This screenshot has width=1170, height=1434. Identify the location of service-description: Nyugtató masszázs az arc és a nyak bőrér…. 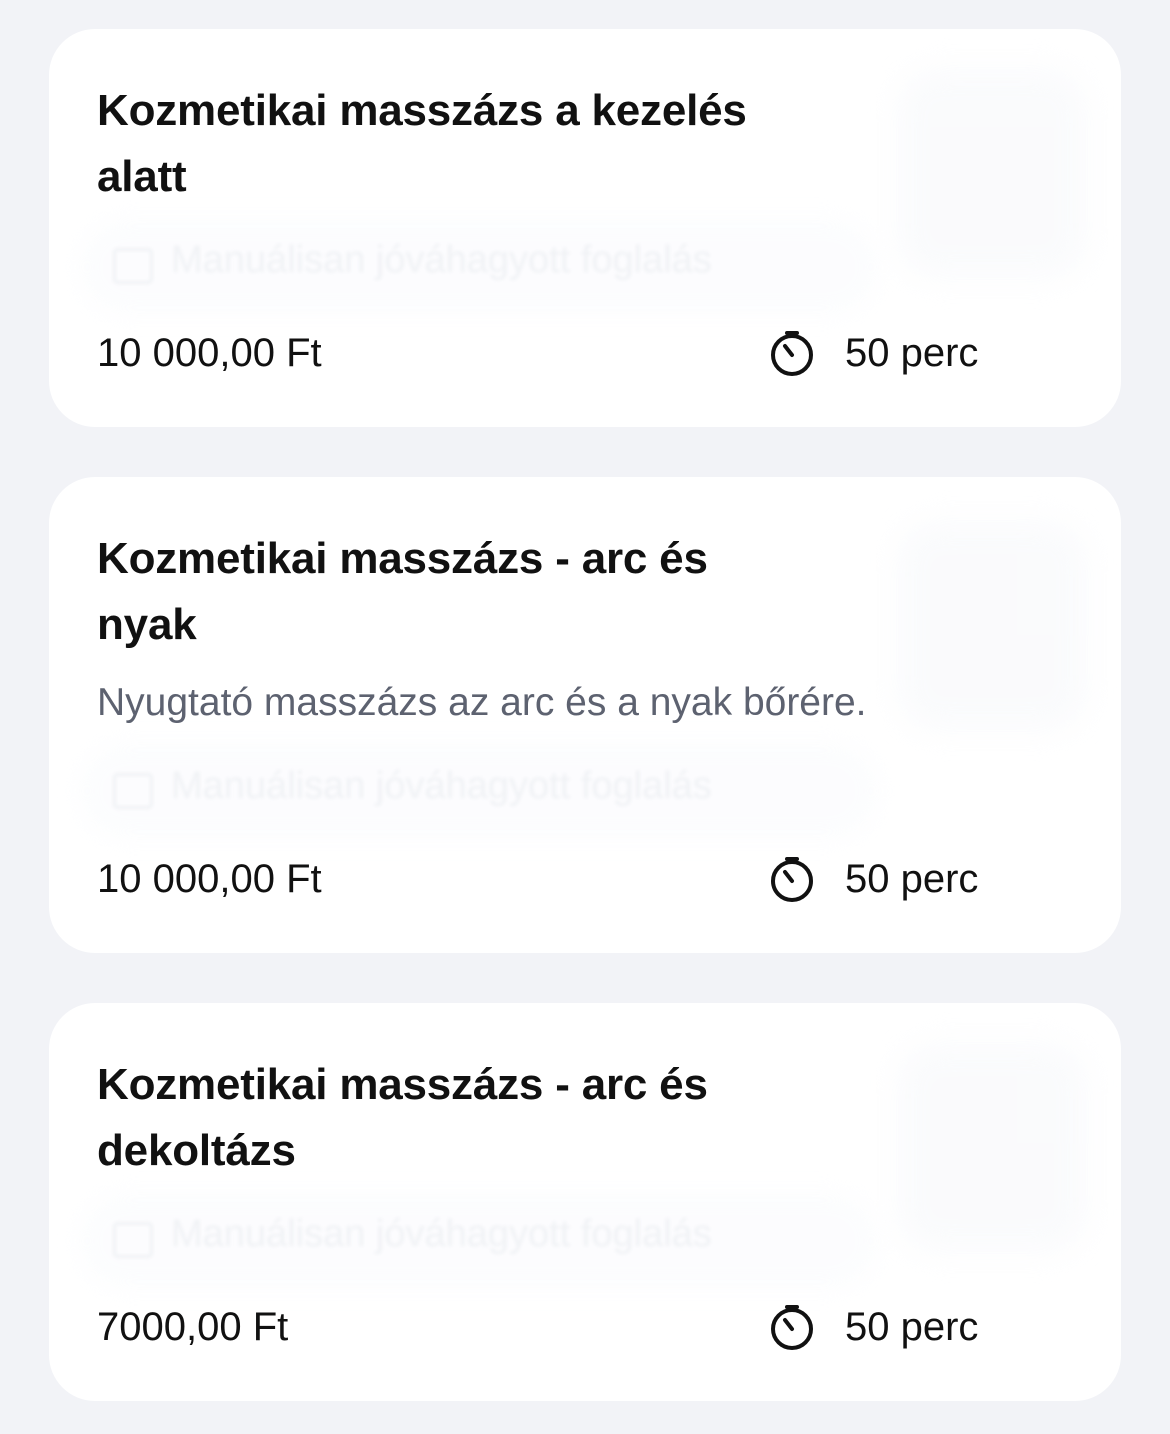
(482, 702).